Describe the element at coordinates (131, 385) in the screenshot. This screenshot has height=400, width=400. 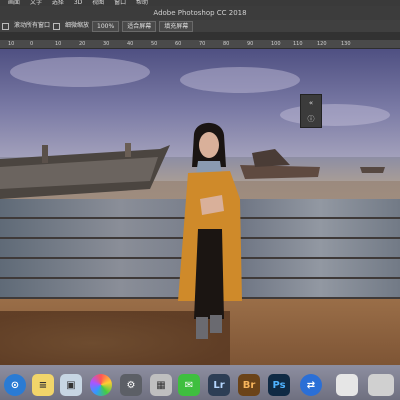
I see `system-preferences-icon: ⚙` at that location.